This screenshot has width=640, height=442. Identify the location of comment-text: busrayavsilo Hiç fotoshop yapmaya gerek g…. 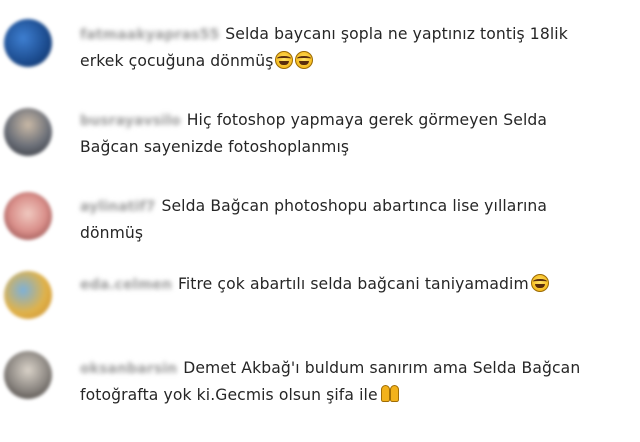
(358, 134).